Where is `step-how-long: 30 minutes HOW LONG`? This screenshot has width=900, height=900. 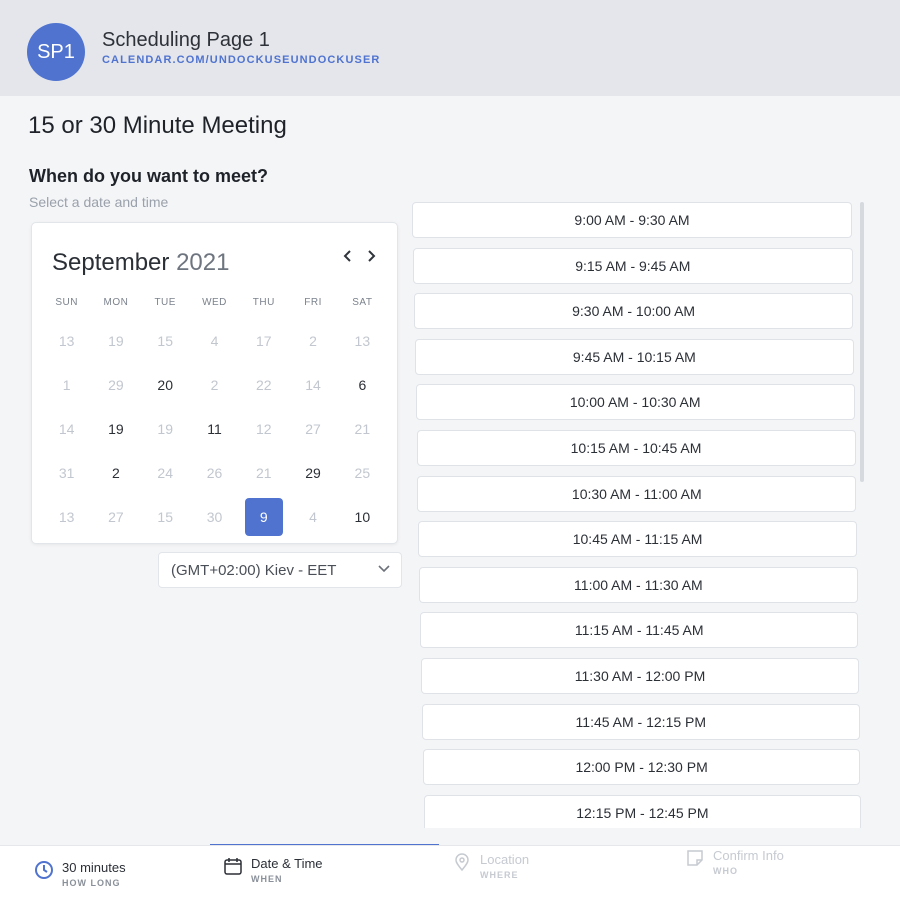
step-how-long: 30 minutes HOW LONG is located at coordinates (80, 874).